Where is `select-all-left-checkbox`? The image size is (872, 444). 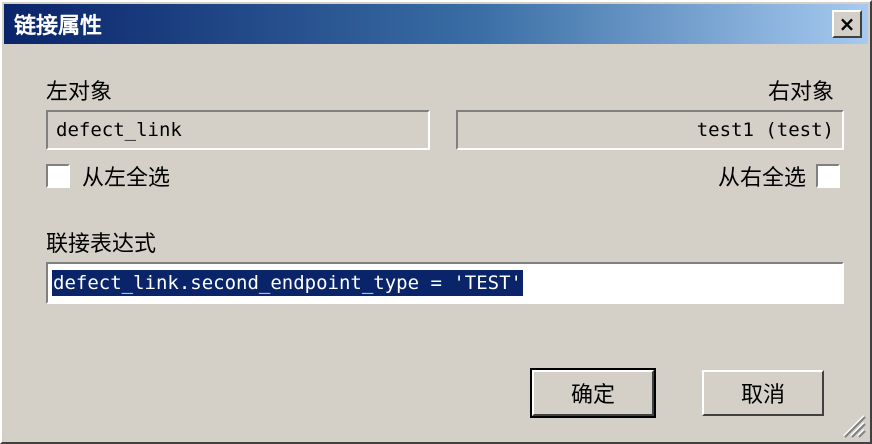
select-all-left-checkbox is located at coordinates (58, 176).